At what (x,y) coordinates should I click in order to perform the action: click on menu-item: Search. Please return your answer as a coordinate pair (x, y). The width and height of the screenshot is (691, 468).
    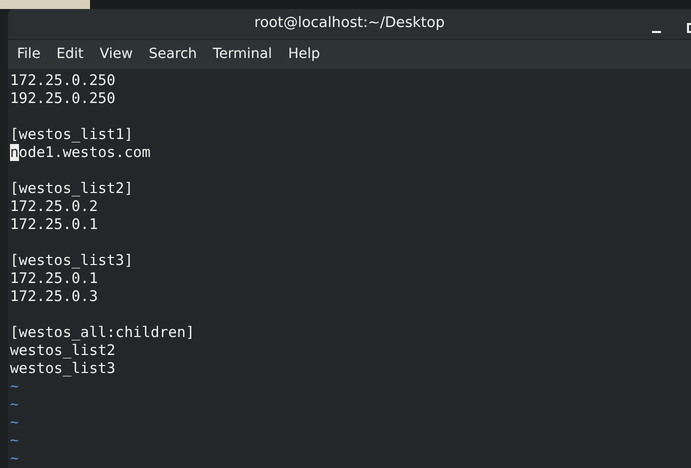
    Looking at the image, I should click on (172, 54).